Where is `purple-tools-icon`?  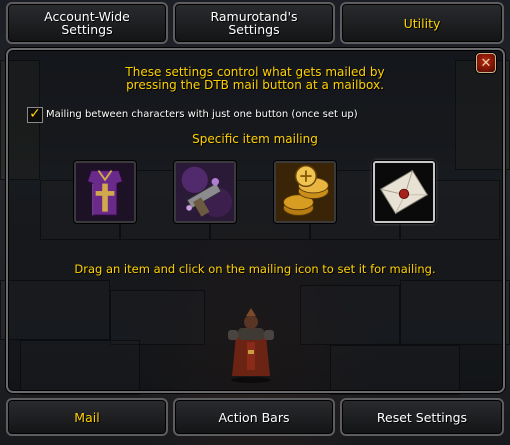 purple-tools-icon is located at coordinates (205, 192).